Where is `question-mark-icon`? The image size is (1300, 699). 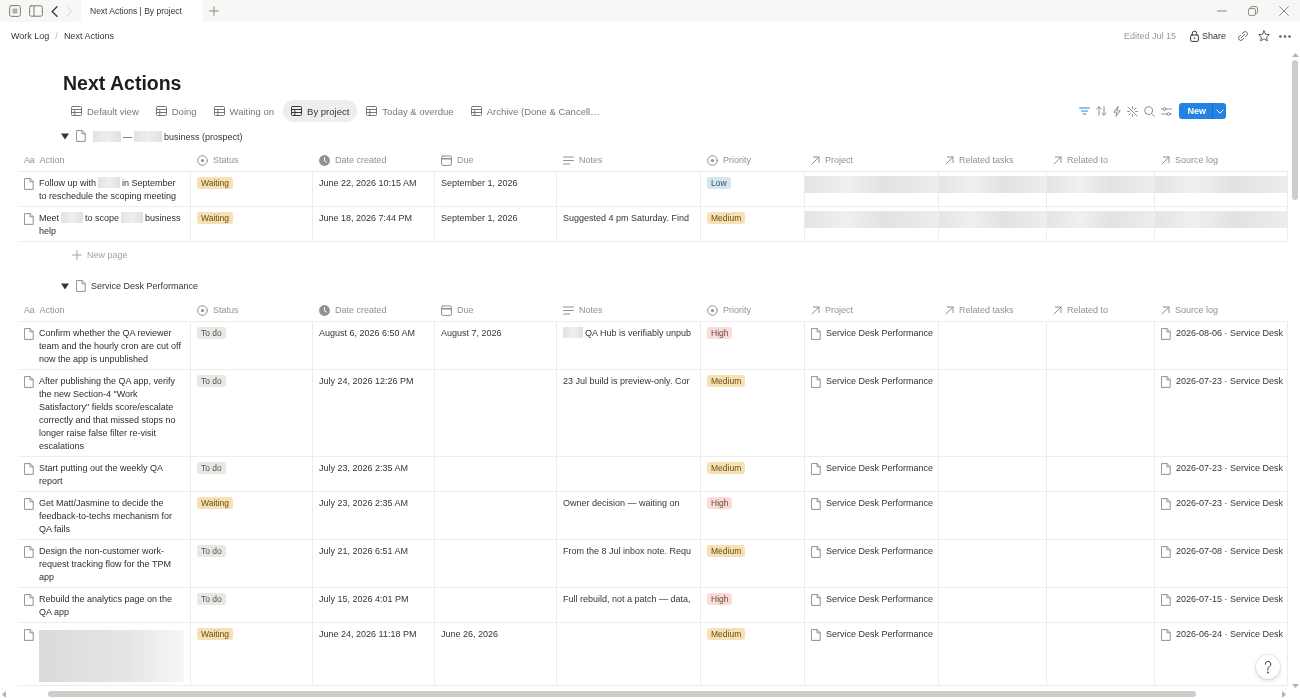
question-mark-icon is located at coordinates (1268, 667).